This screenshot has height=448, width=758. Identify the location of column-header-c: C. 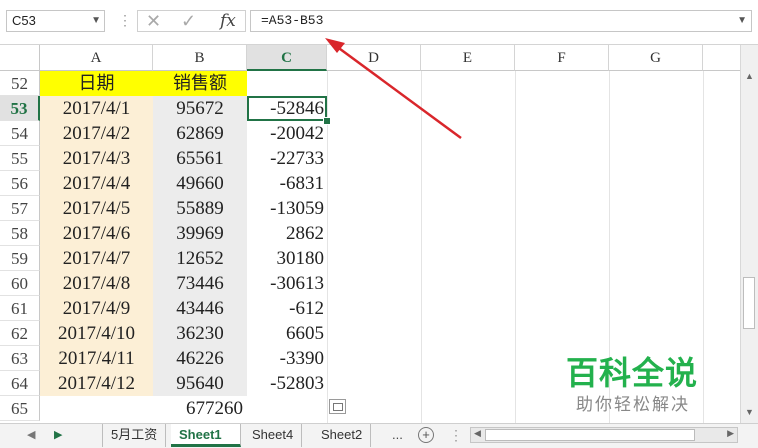
(287, 58).